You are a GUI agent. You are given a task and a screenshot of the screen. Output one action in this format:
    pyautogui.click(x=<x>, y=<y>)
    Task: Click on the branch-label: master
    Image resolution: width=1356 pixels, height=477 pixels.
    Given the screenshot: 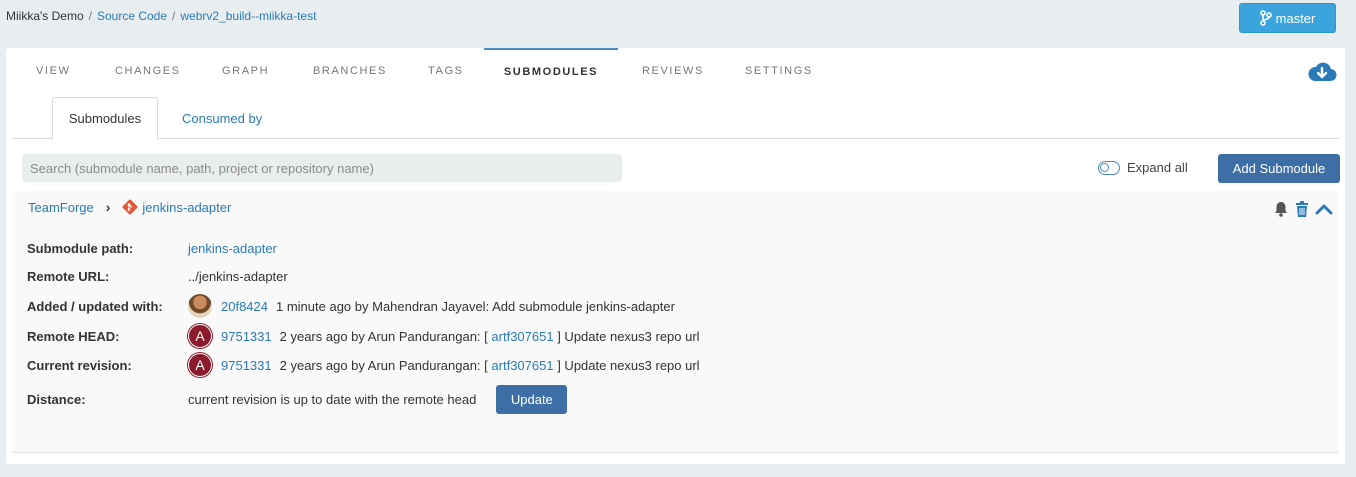 What is the action you would take?
    pyautogui.click(x=1295, y=18)
    